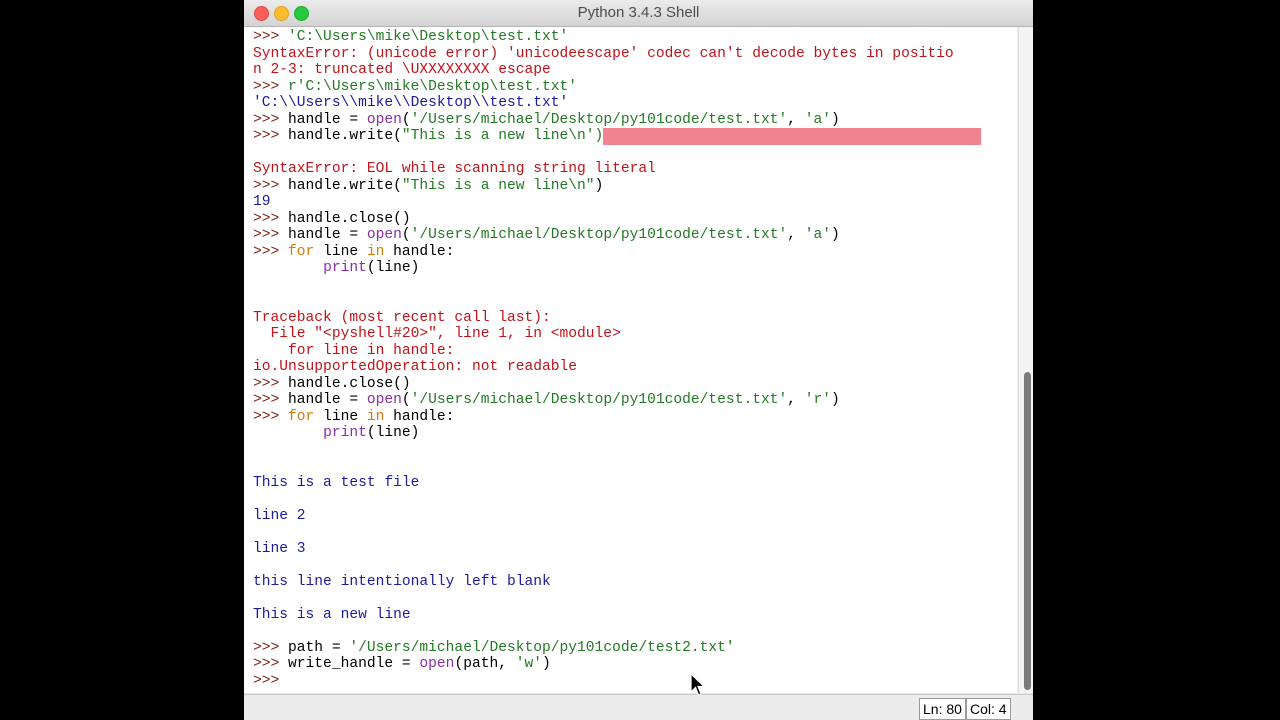 The height and width of the screenshot is (720, 1280). I want to click on code-token: path =, so click(319, 647).